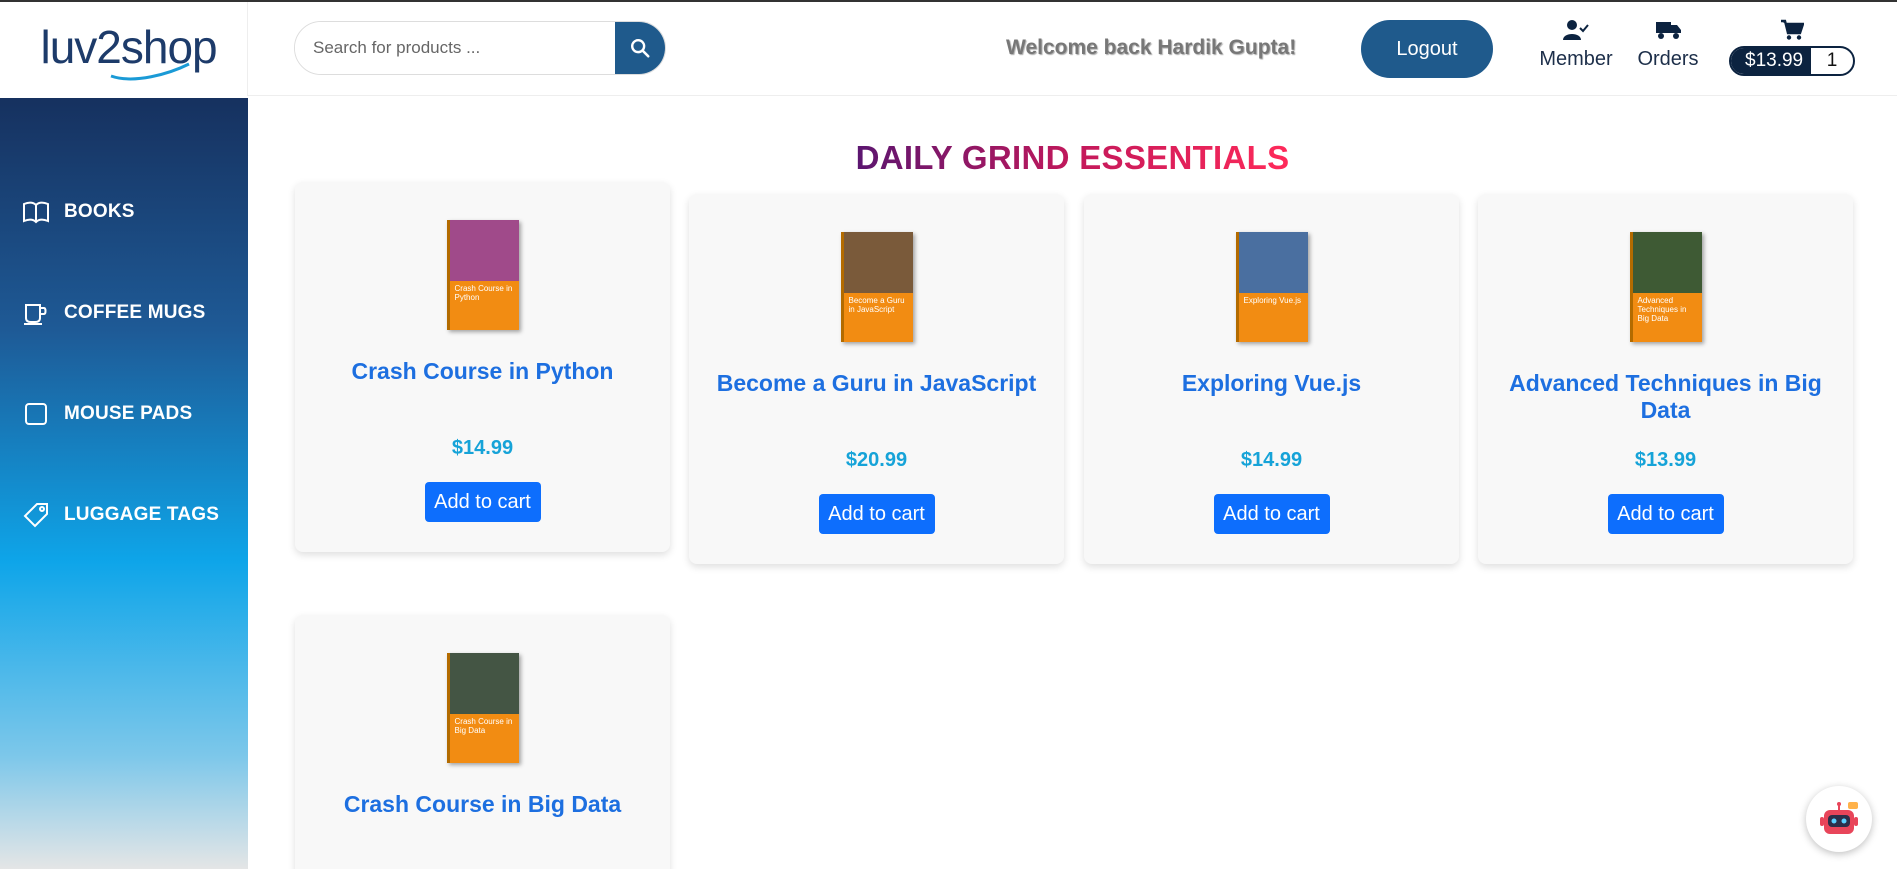 This screenshot has width=1897, height=869. What do you see at coordinates (482, 804) in the screenshot?
I see `product-name: Crash Course in Big Data` at bounding box center [482, 804].